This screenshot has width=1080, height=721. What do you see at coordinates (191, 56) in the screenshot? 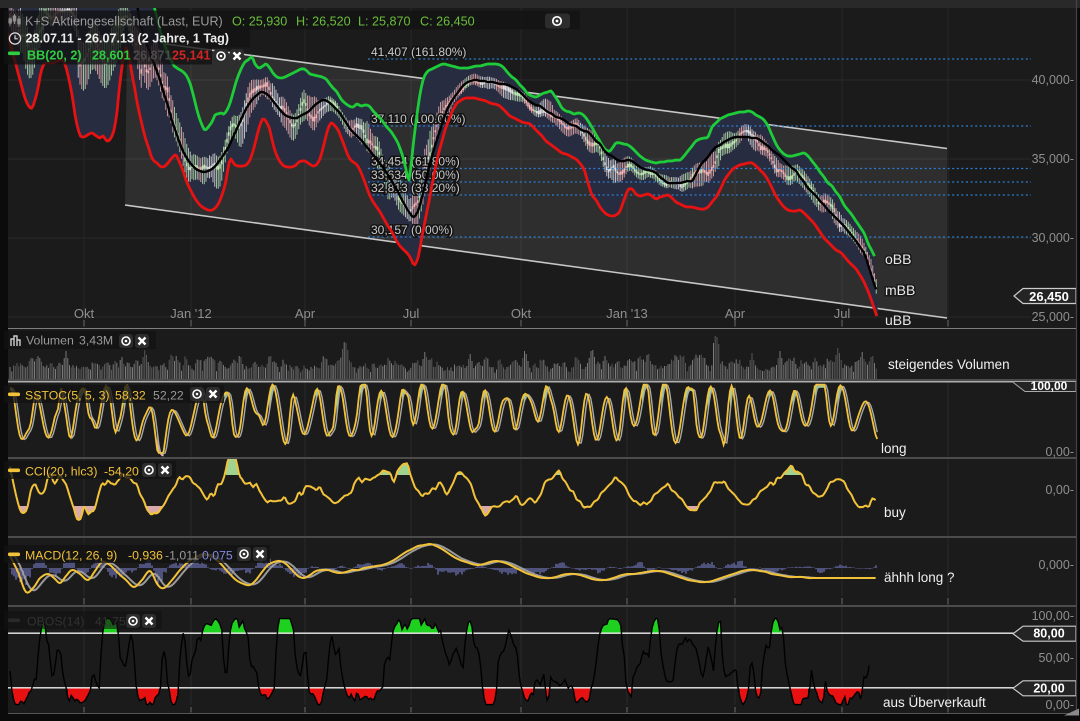
I see `svg-text: 25,141` at bounding box center [191, 56].